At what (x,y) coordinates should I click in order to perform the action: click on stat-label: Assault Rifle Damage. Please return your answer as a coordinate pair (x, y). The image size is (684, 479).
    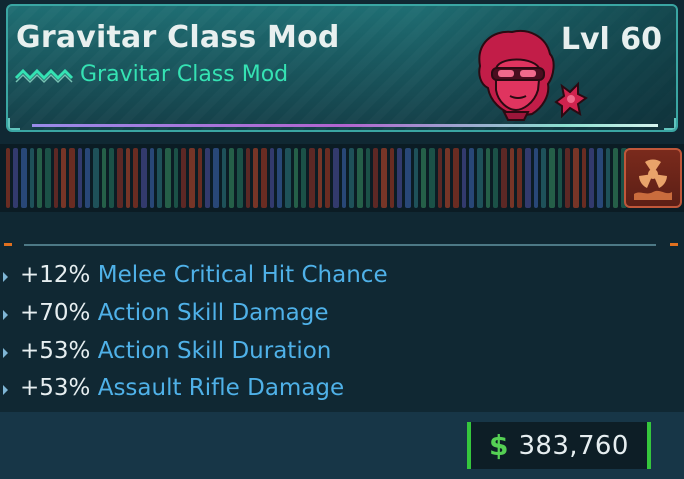
    Looking at the image, I should click on (221, 388).